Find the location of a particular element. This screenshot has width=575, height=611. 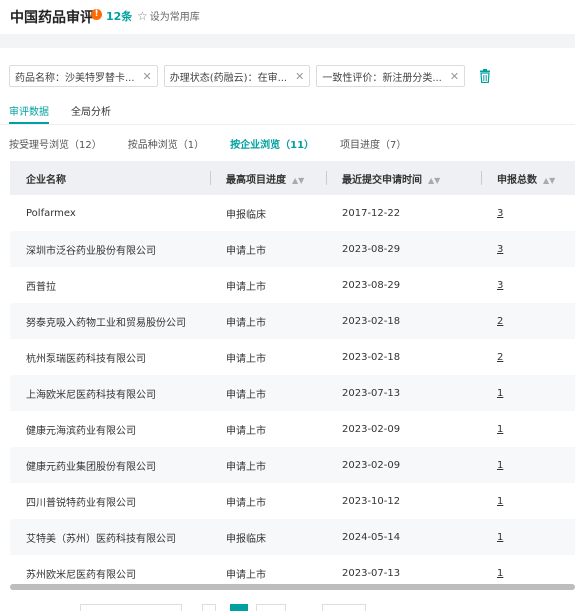

filter-chip-drug-name: 药品名称：沙美特罗替卡... ✕ is located at coordinates (83, 76).